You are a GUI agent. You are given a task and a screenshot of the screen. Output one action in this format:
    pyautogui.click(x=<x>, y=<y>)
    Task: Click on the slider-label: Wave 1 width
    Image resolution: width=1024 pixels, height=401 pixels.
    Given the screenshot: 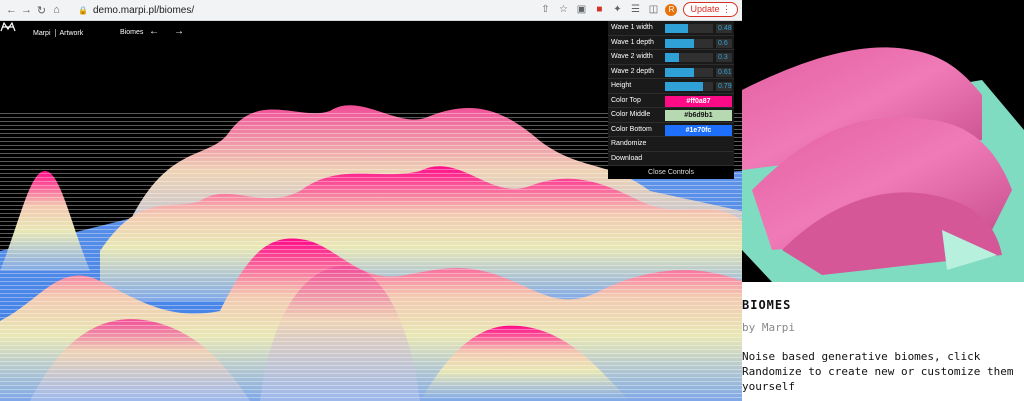 What is the action you would take?
    pyautogui.click(x=632, y=28)
    